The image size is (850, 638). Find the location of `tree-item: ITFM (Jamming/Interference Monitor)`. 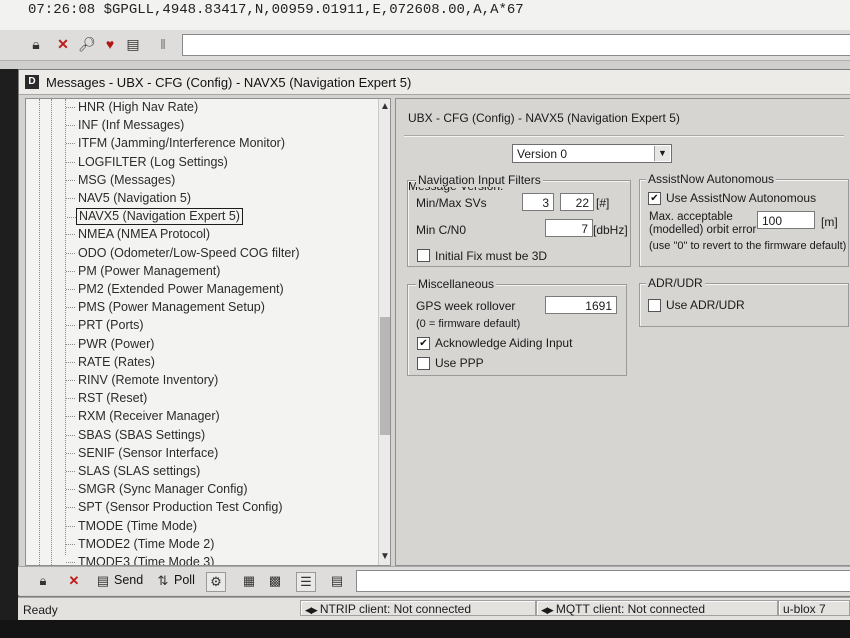

tree-item: ITFM (Jamming/Interference Monitor) is located at coordinates (176, 143).